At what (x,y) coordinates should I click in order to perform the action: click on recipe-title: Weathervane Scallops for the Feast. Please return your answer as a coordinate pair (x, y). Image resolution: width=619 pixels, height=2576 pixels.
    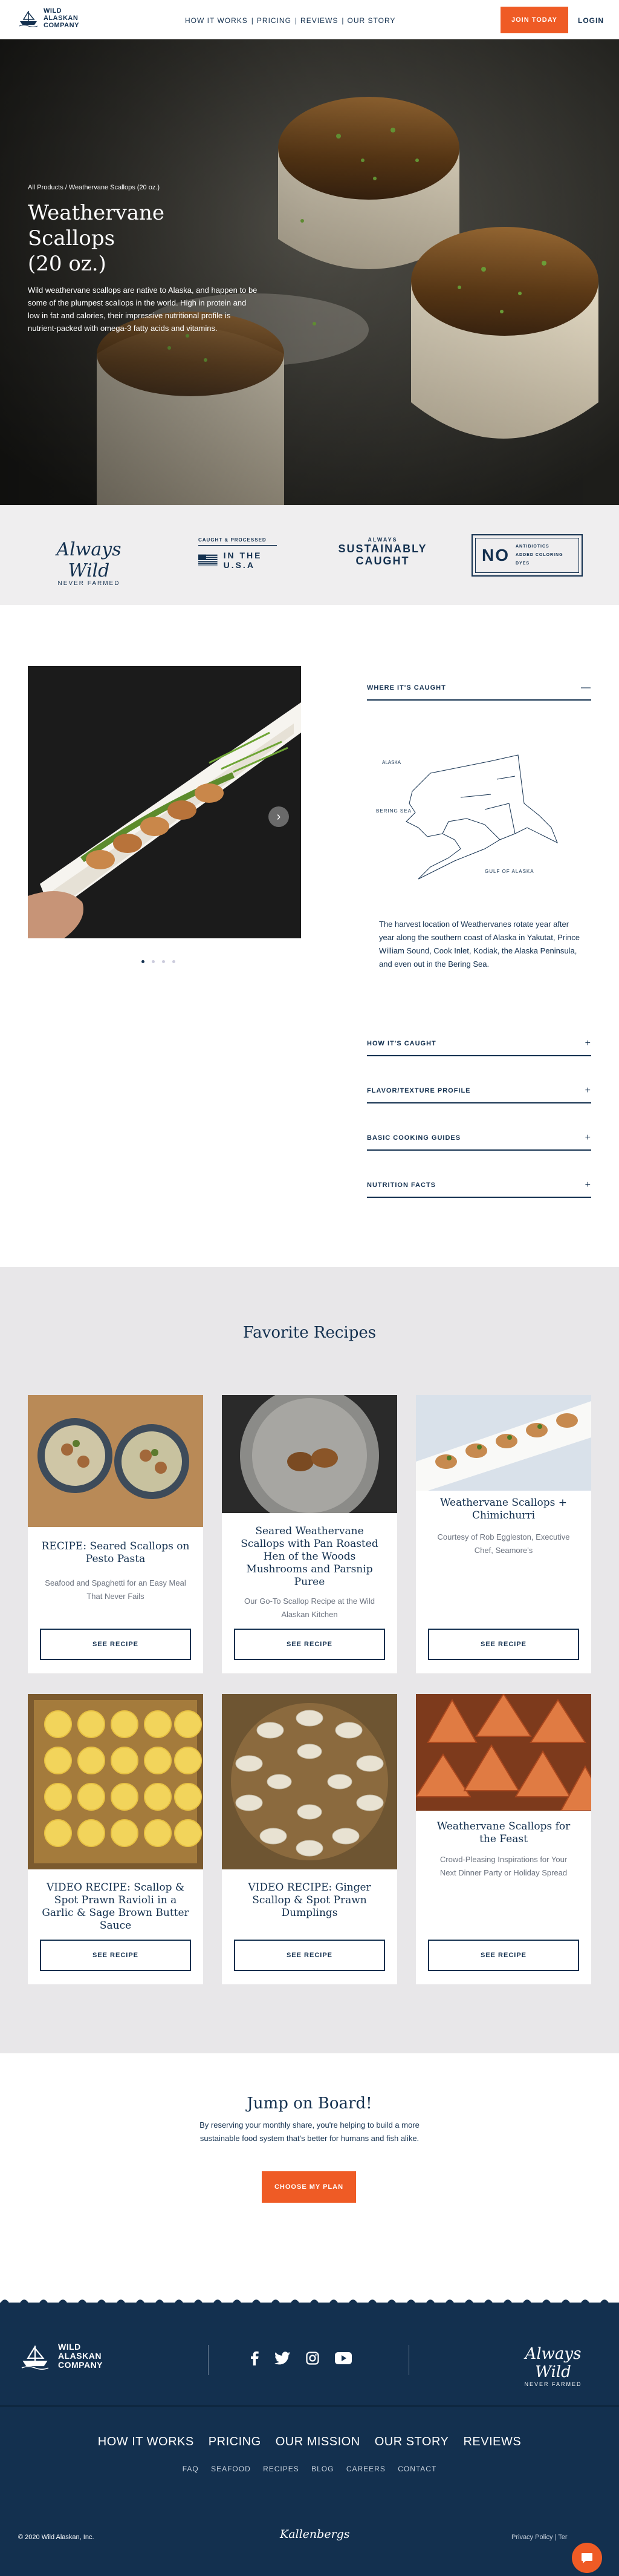
    Looking at the image, I should click on (504, 1833).